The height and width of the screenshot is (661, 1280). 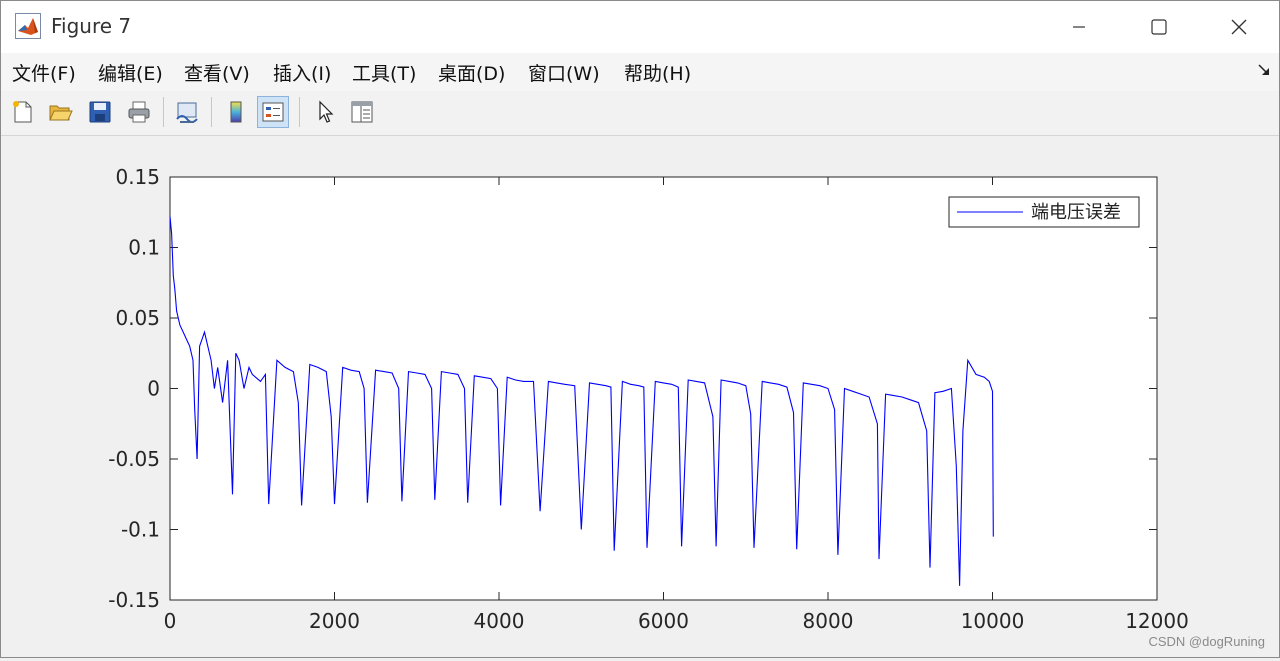 What do you see at coordinates (44, 72) in the screenshot?
I see `menu-file: 文件(F)` at bounding box center [44, 72].